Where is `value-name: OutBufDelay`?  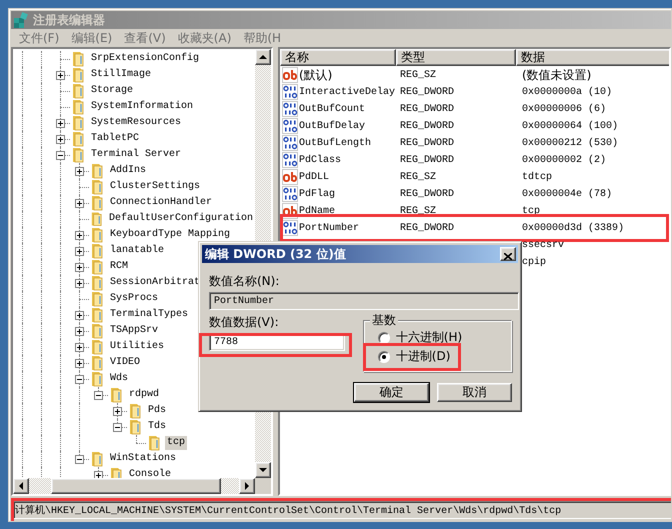 value-name: OutBufDelay is located at coordinates (332, 126).